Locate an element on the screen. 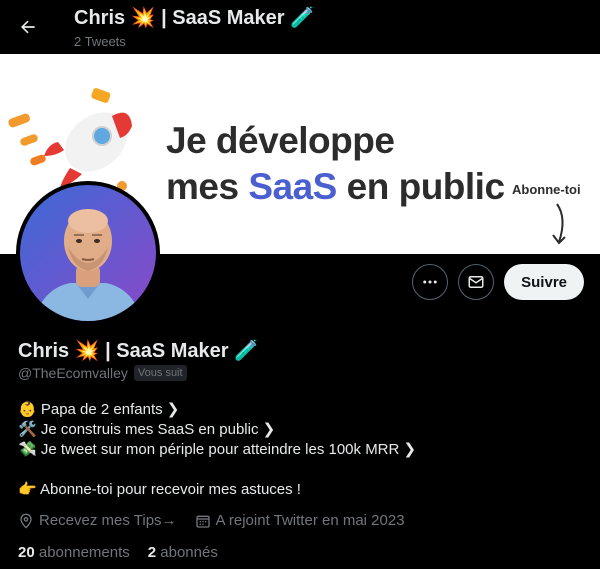 Image resolution: width=600 pixels, height=569 pixels. bio-line: 👶 Papa de 2 enfants ❯ is located at coordinates (99, 409).